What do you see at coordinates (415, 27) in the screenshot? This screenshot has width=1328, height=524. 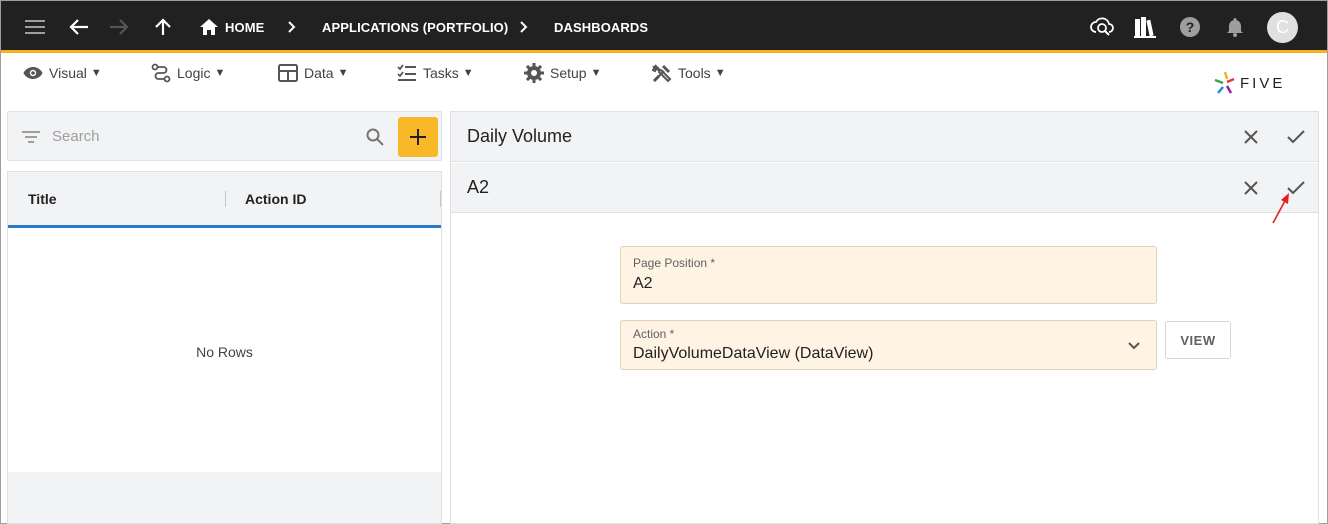 I see `breadcrumb-applications: APPLICATIONS (PORTFOLIO)` at bounding box center [415, 27].